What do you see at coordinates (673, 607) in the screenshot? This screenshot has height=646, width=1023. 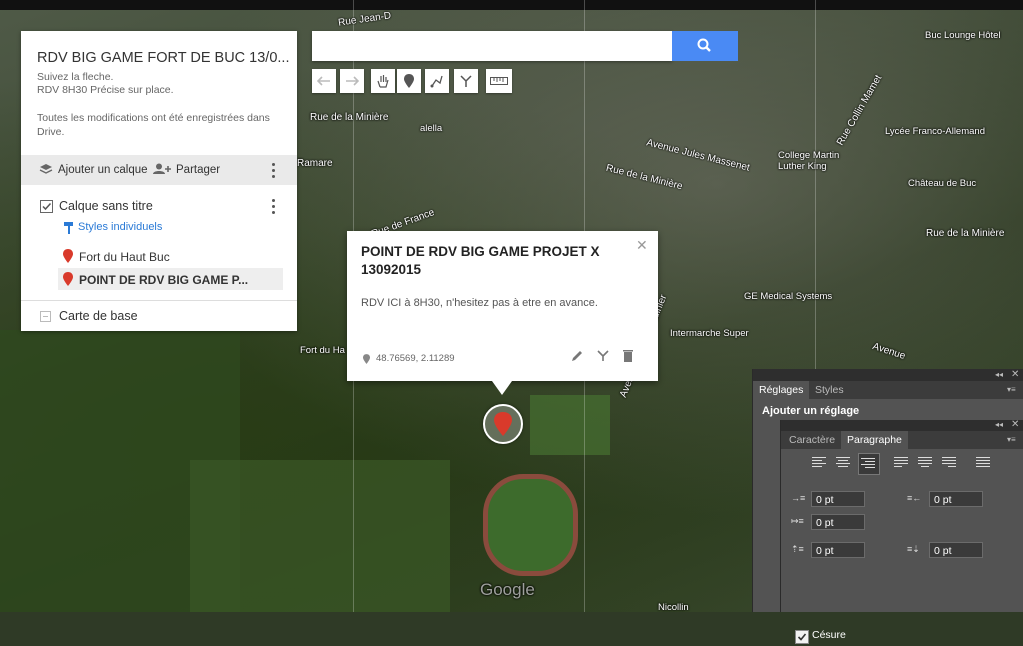 I see `poi-label: Nicollin` at bounding box center [673, 607].